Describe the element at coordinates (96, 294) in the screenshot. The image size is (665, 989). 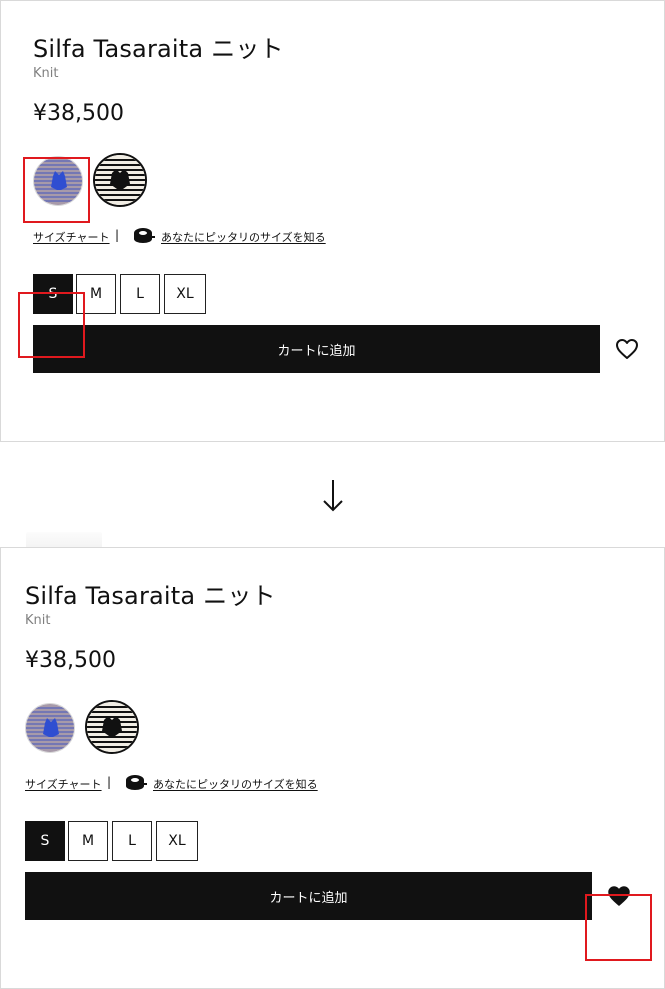
I see `size-option-m: M` at that location.